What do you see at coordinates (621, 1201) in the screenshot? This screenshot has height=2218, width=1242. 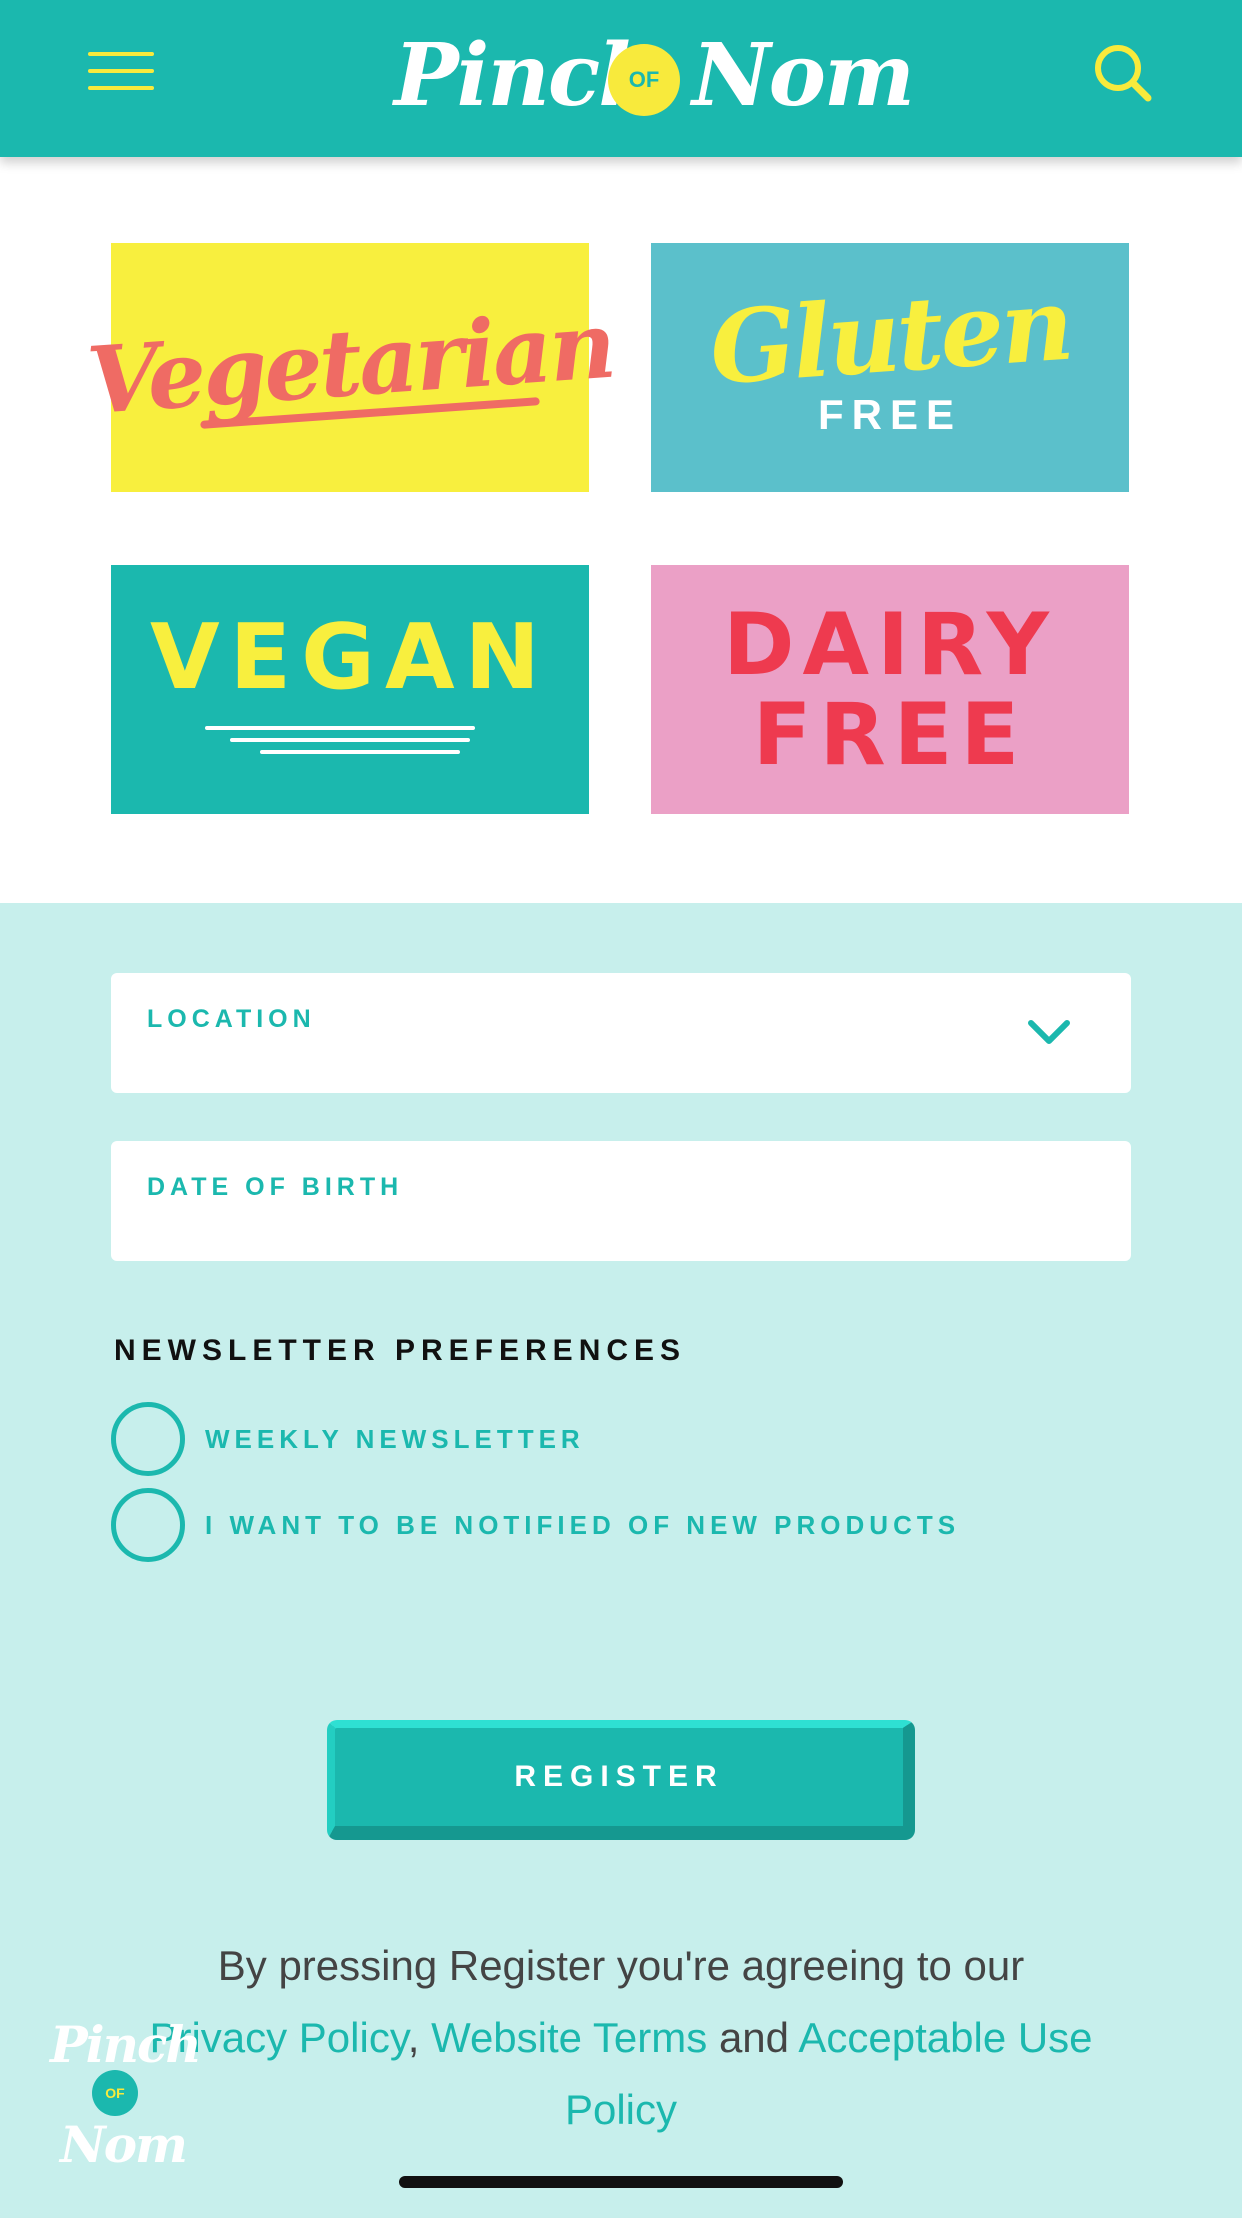 I see `date-of-birth-field: DATE OF BIRTH` at bounding box center [621, 1201].